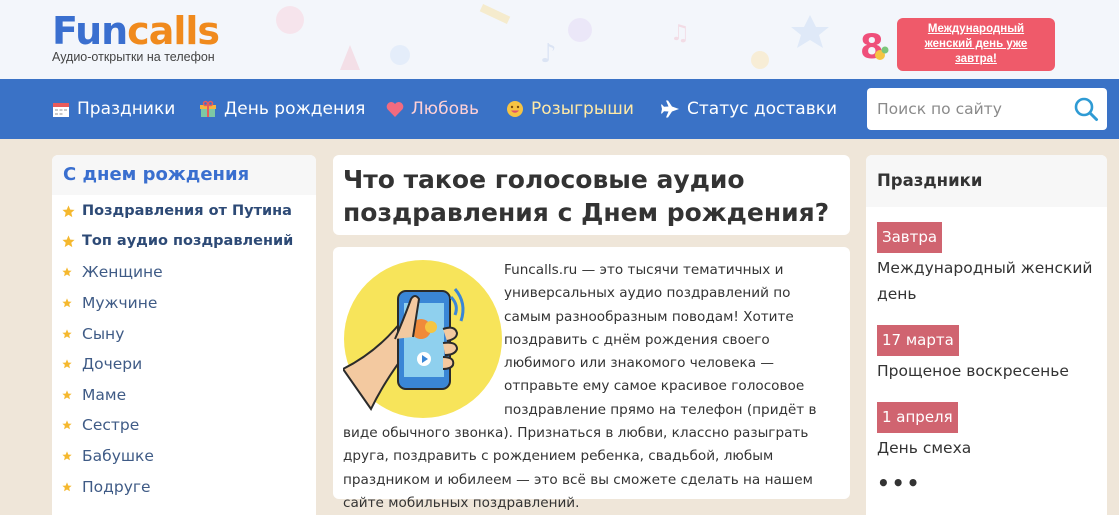 This screenshot has width=1119, height=515. I want to click on sidebar-item-label: Бабушке, so click(118, 456).